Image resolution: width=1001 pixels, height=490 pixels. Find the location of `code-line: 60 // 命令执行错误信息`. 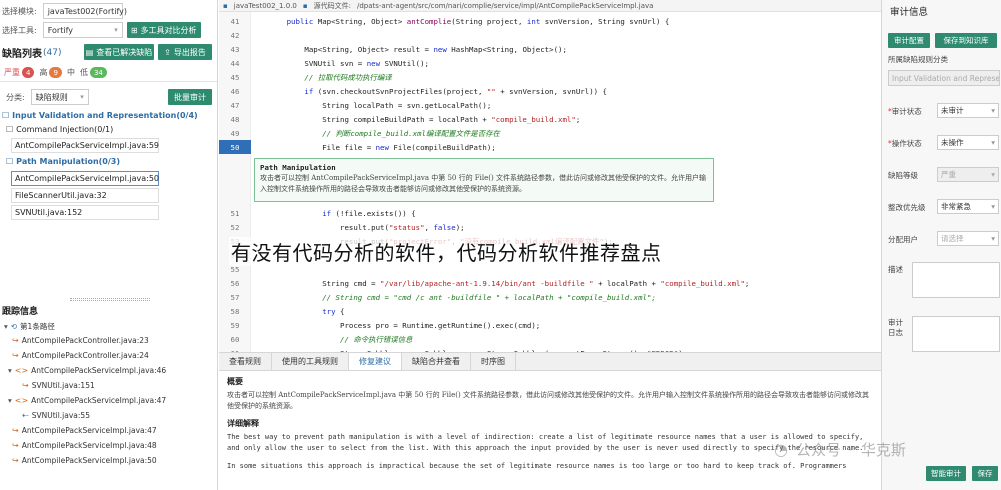

code-line: 60 // 命令执行错误信息 is located at coordinates (544, 339).